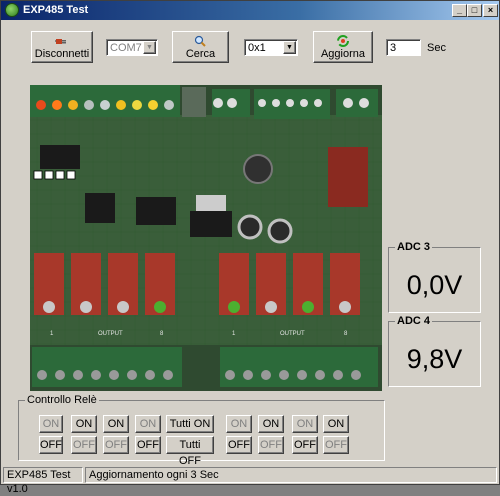 Image resolution: width=500 pixels, height=496 pixels. Describe the element at coordinates (56, 10) in the screenshot. I see `window-title: EXP485 Test` at that location.